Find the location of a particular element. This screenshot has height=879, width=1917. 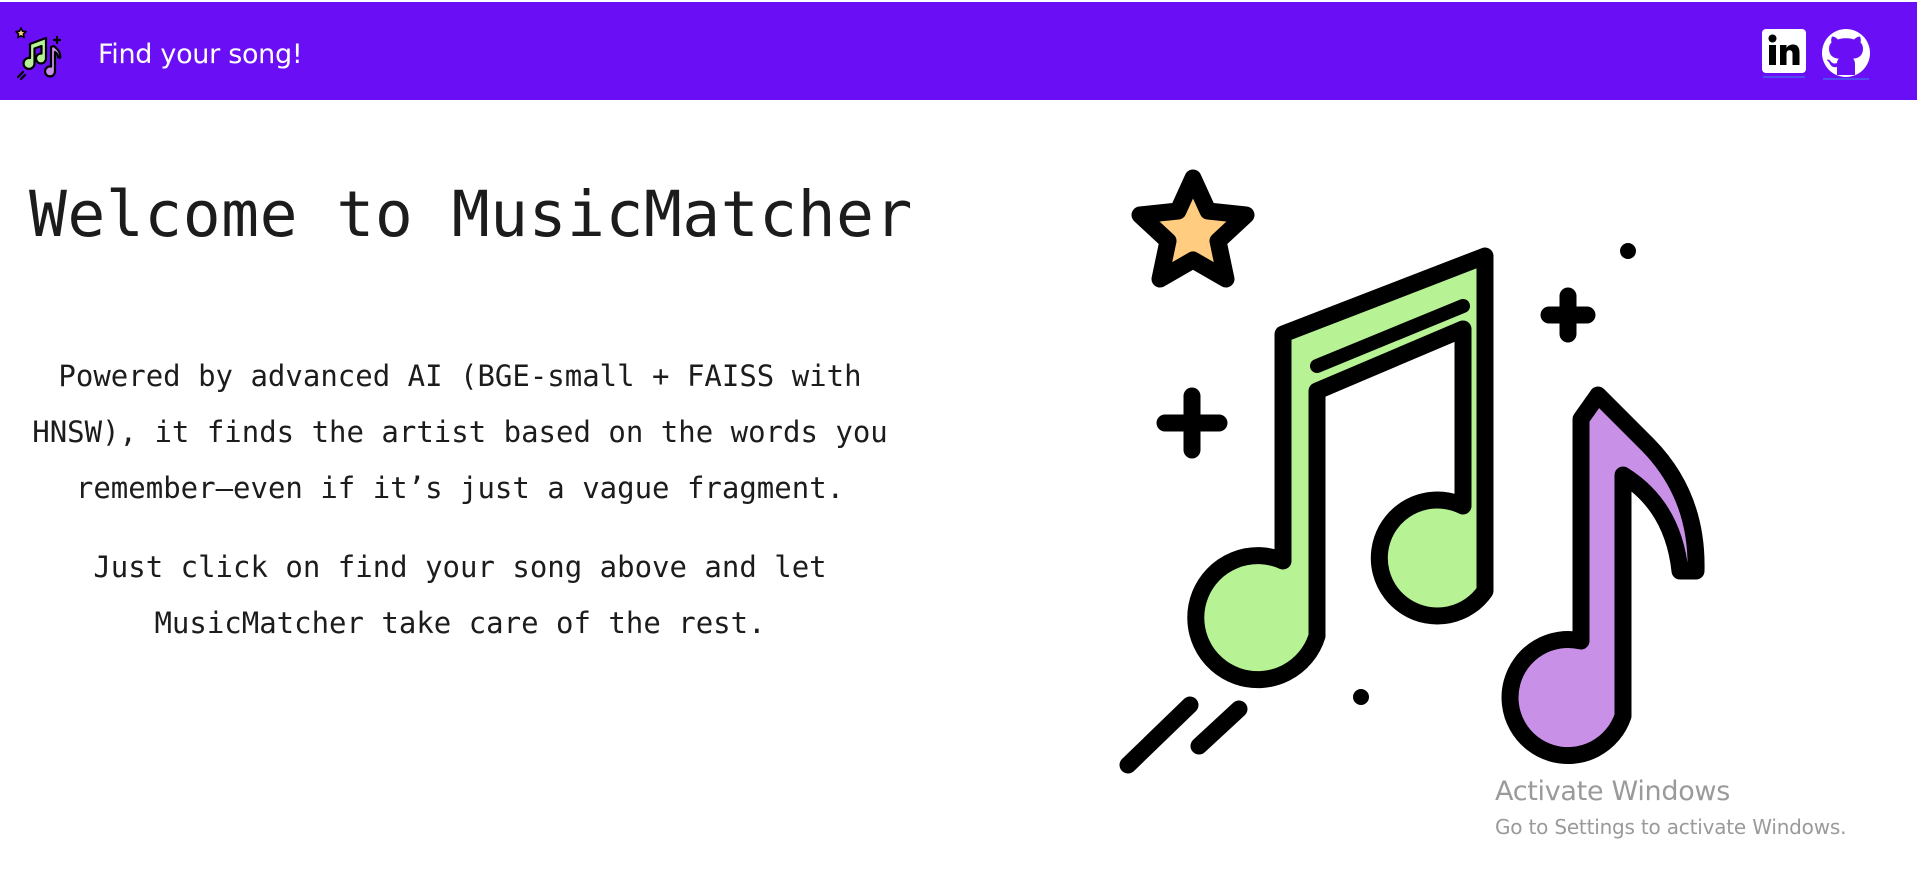

github-icon is located at coordinates (1846, 53).